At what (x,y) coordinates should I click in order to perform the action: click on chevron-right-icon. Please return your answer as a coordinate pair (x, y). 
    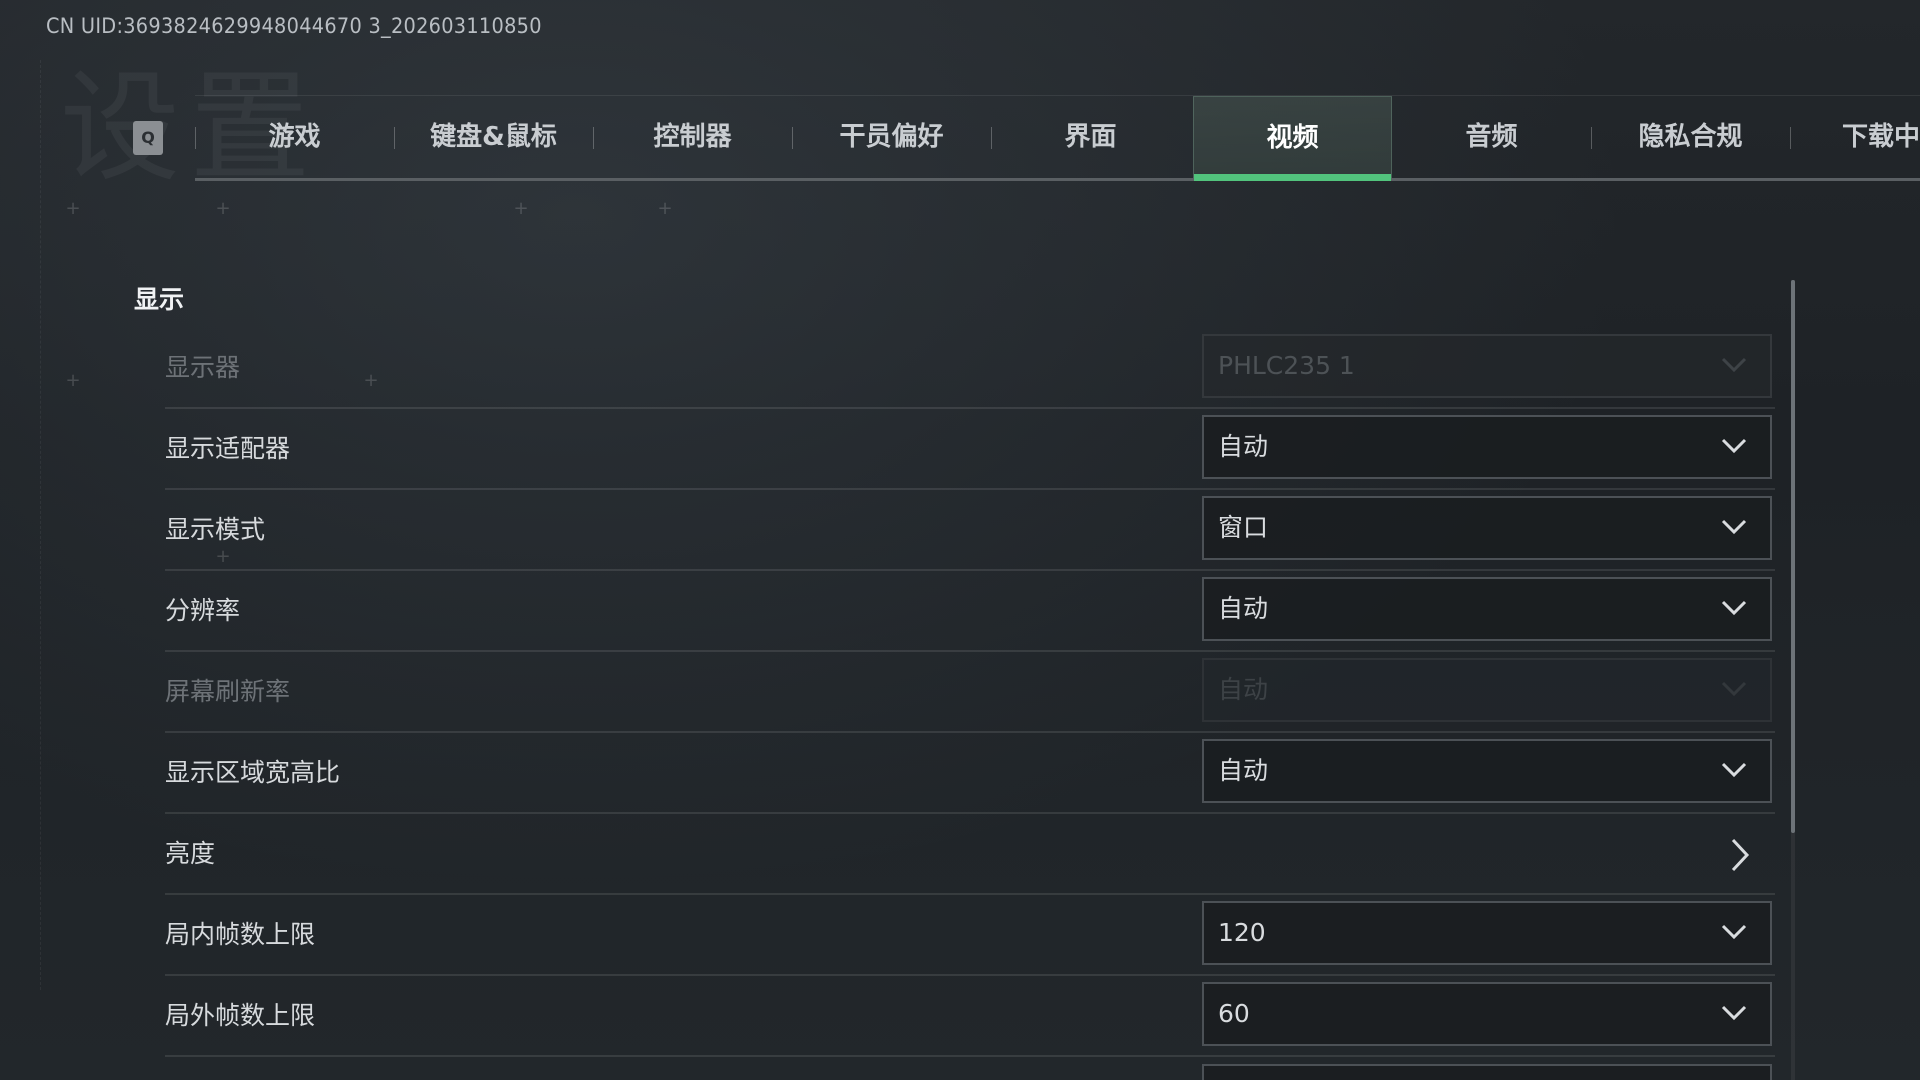
    Looking at the image, I should click on (1740, 855).